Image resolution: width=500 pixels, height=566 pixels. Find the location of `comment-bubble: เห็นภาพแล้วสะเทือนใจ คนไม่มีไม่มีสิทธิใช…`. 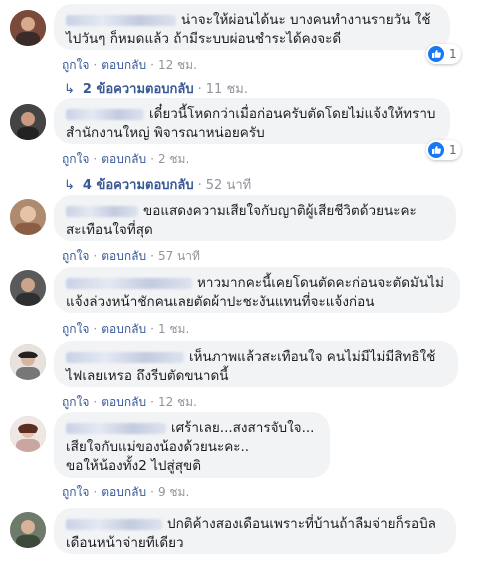

comment-bubble: เห็นภาพแล้วสะเทือนใจ คนไม่มีไม่มีสิทธิใช… is located at coordinates (256, 364).